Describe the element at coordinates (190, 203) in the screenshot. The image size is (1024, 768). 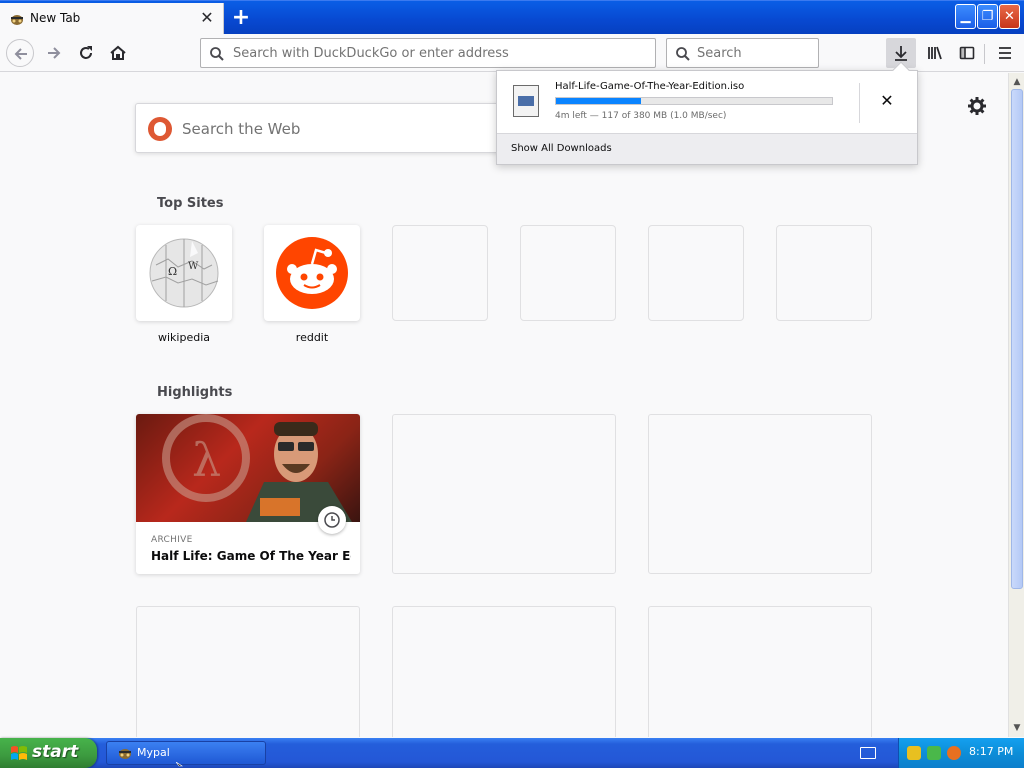
I see `top-sites-heading: Top Sites` at that location.